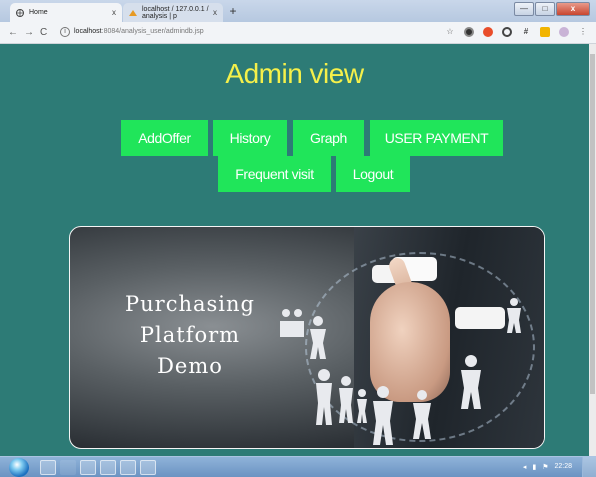  What do you see at coordinates (20, 12) in the screenshot?
I see `globe-icon` at bounding box center [20, 12].